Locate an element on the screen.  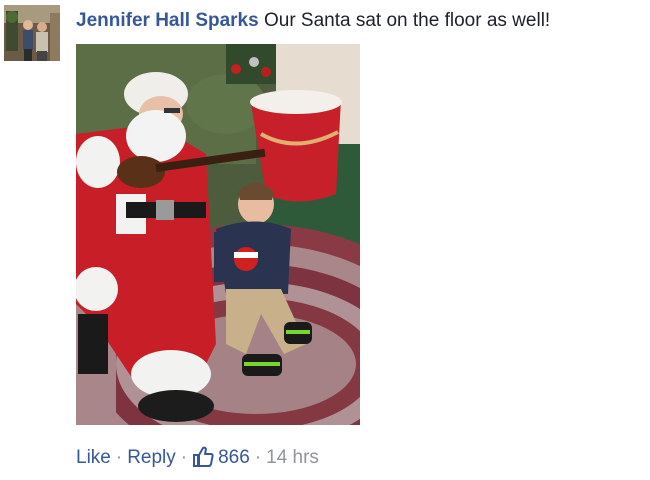
like-count-value: 866 is located at coordinates (234, 457).